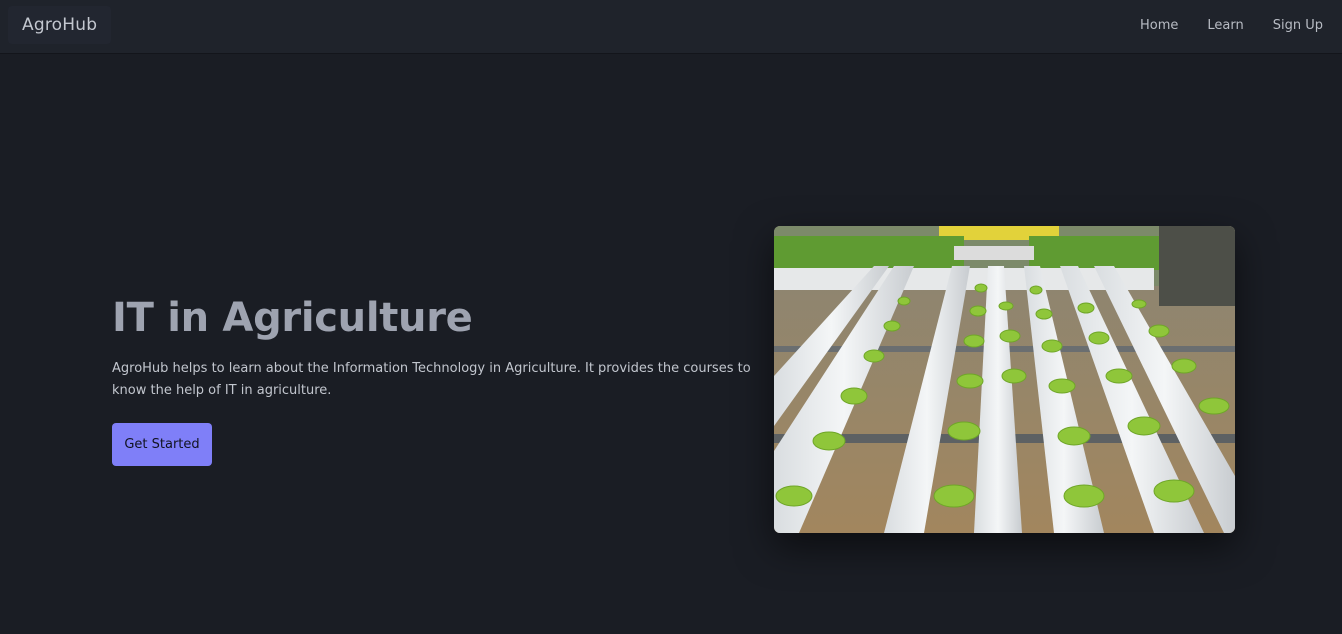 The width and height of the screenshot is (1342, 634). What do you see at coordinates (1159, 25) in the screenshot?
I see `nav-link-home: Home` at bounding box center [1159, 25].